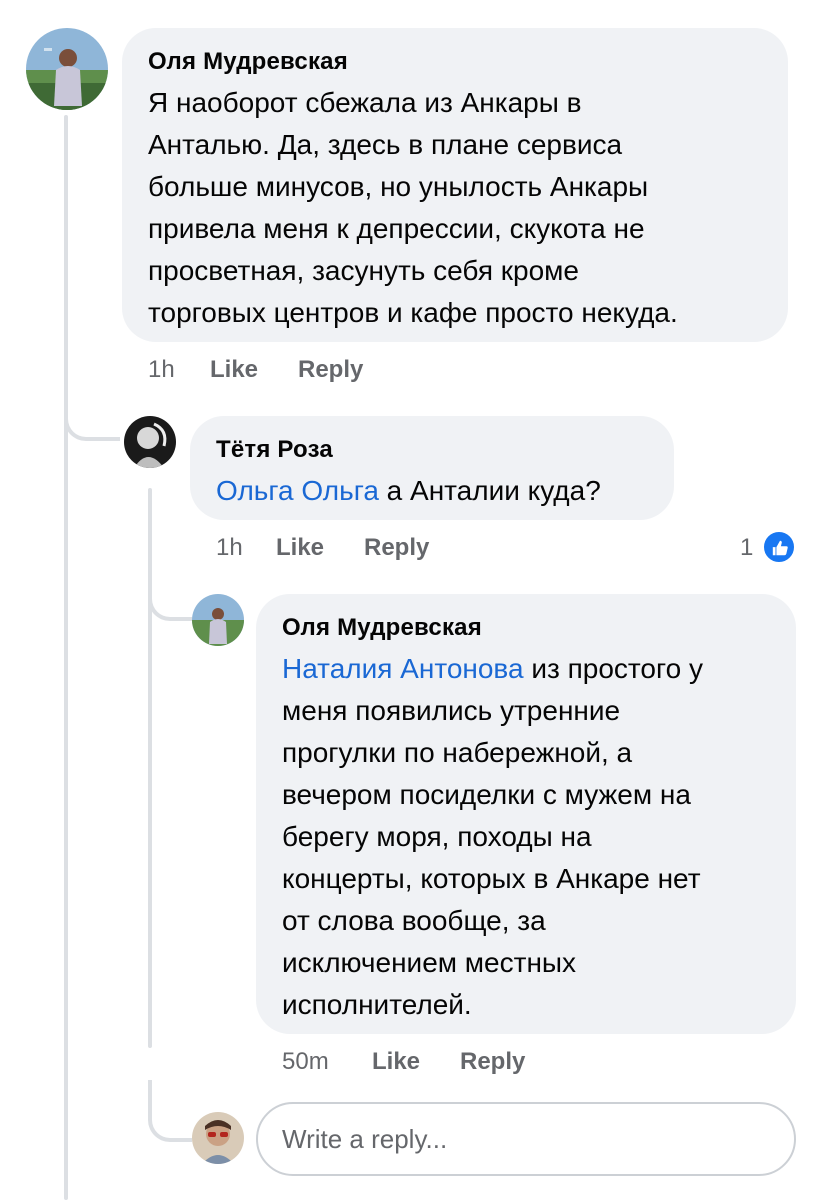 This screenshot has width=822, height=1200. Describe the element at coordinates (746, 548) in the screenshot. I see `reaction-count: 1` at that location.